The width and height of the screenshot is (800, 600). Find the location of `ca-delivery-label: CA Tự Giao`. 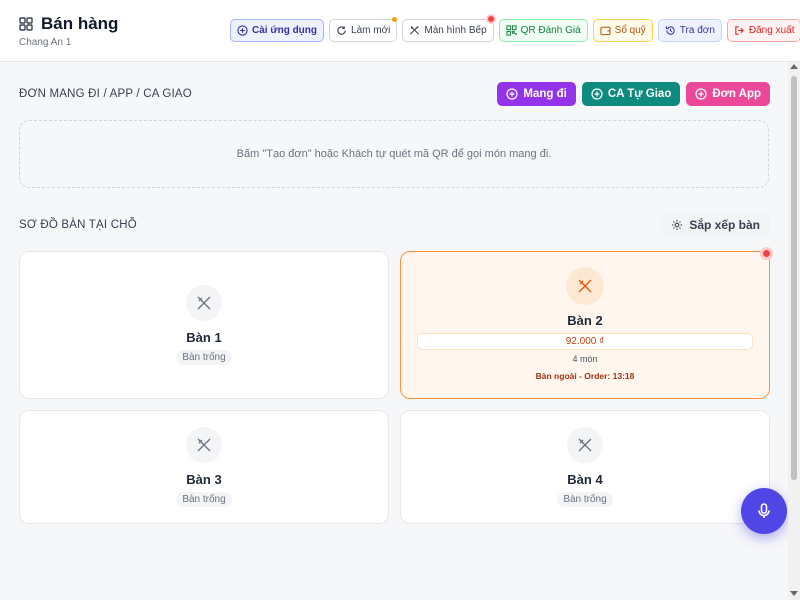

ca-delivery-label: CA Tự Giao is located at coordinates (639, 94).